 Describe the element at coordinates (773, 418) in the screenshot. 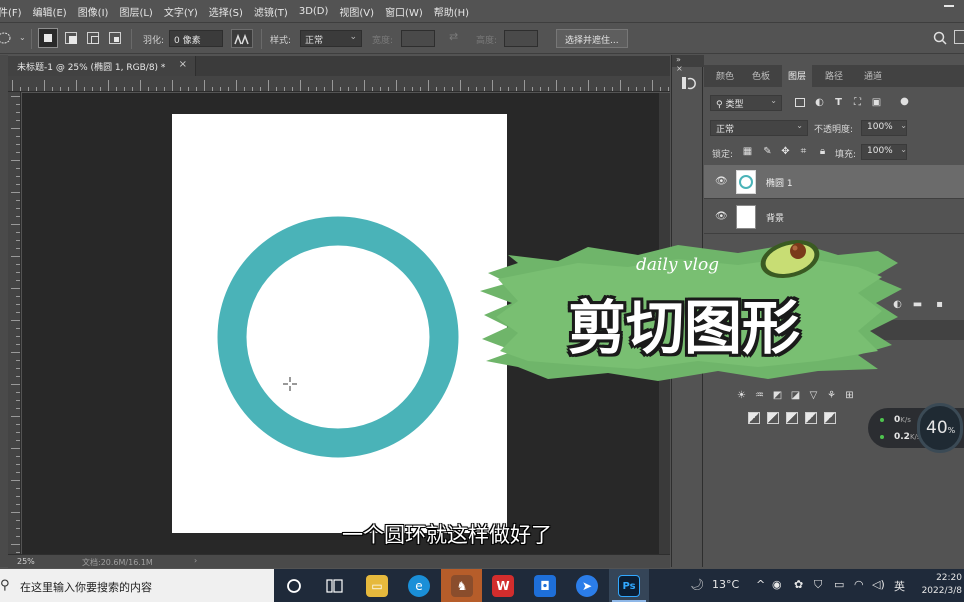

I see `posterize-icon` at that location.